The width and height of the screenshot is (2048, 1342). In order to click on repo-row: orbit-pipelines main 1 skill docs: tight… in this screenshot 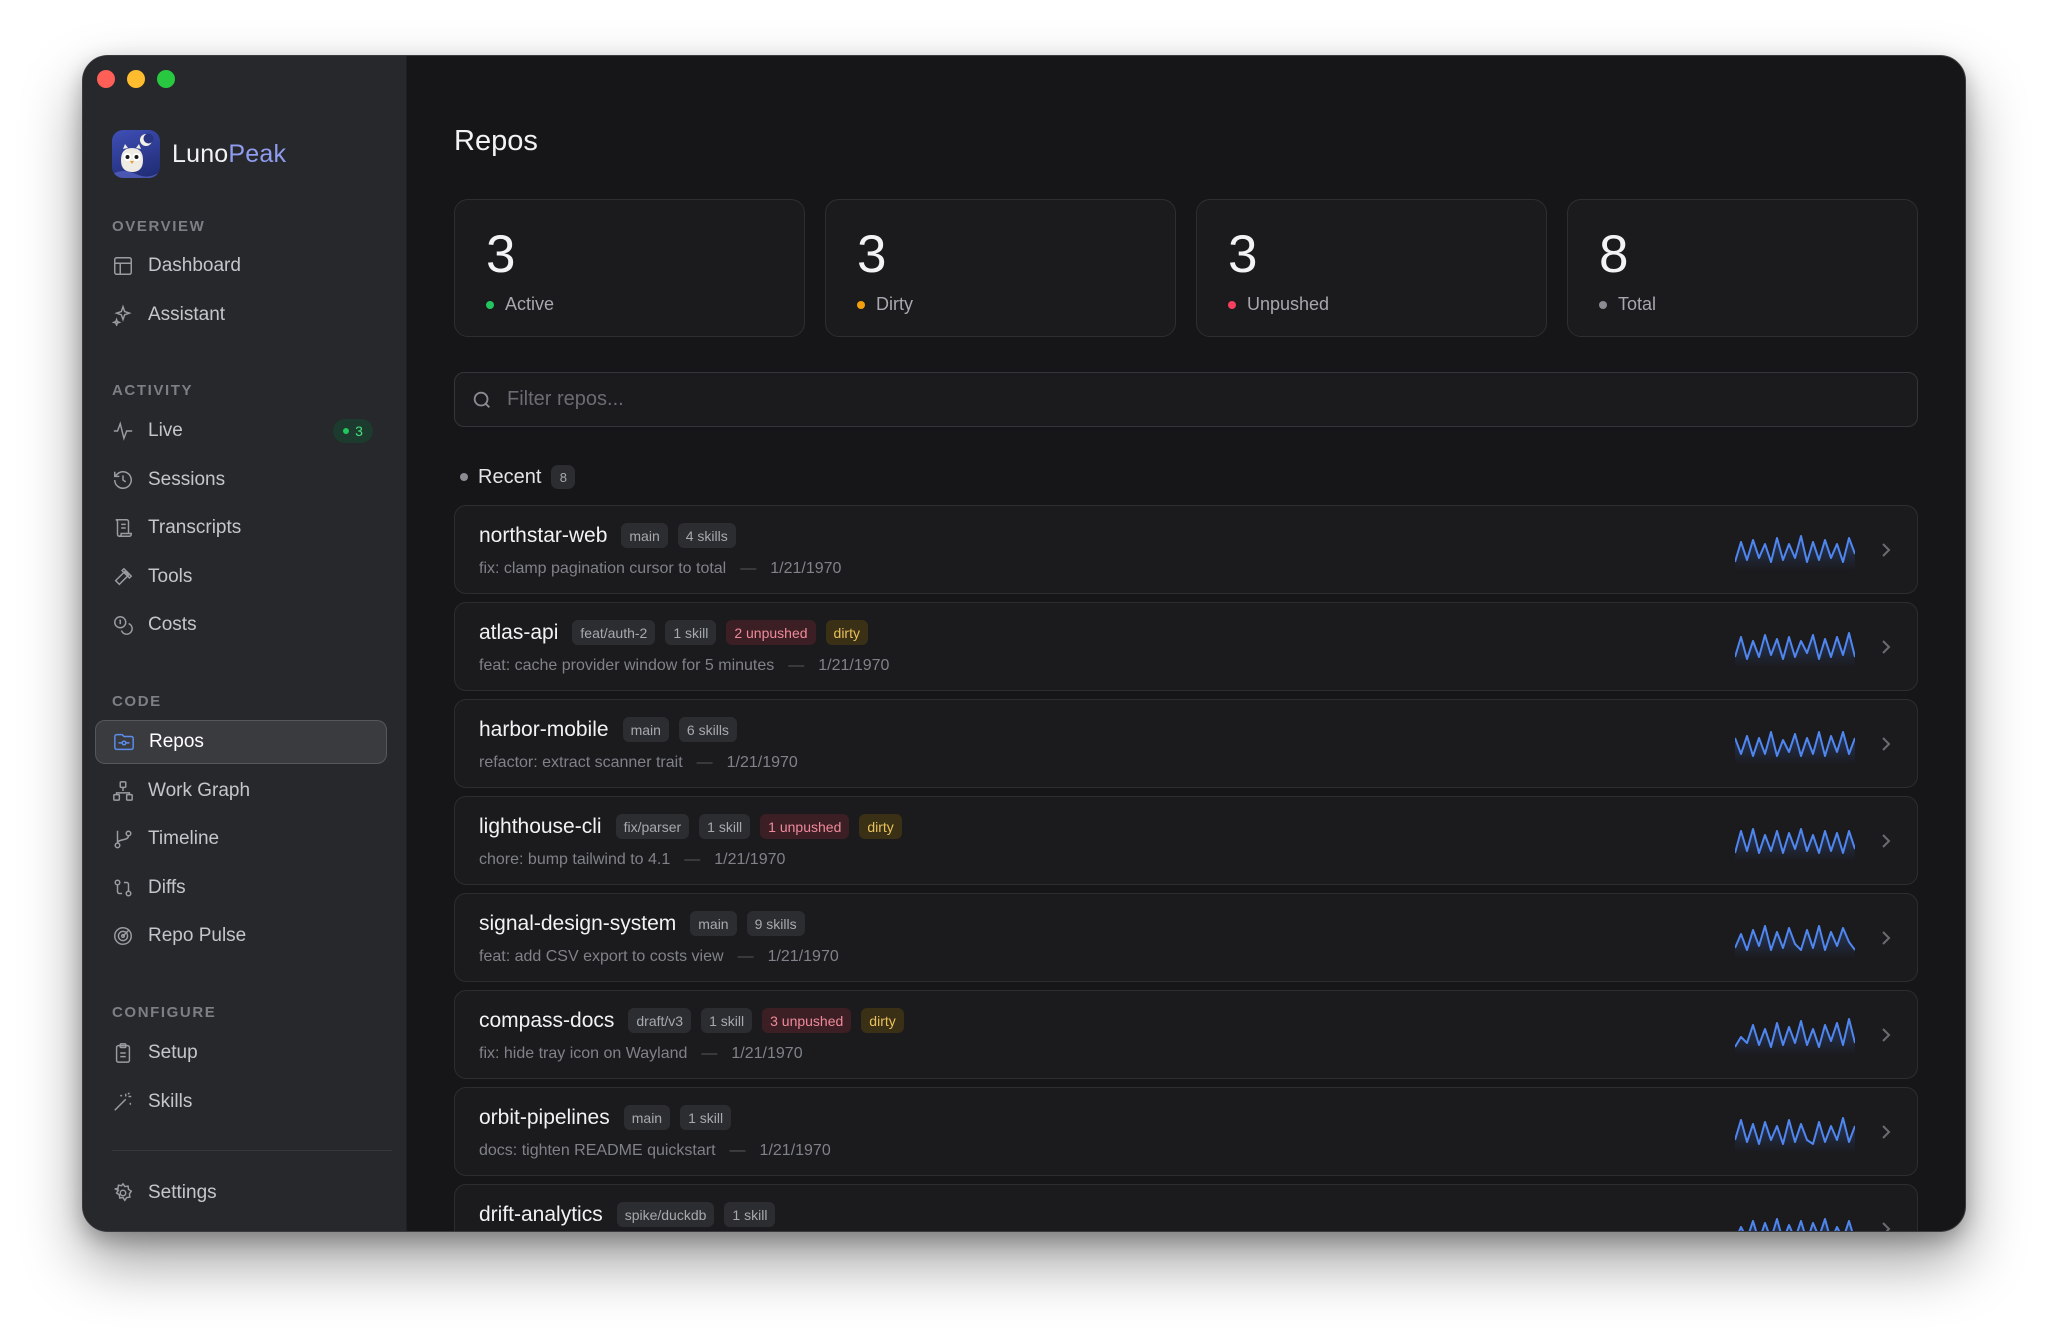, I will do `click(1186, 1131)`.